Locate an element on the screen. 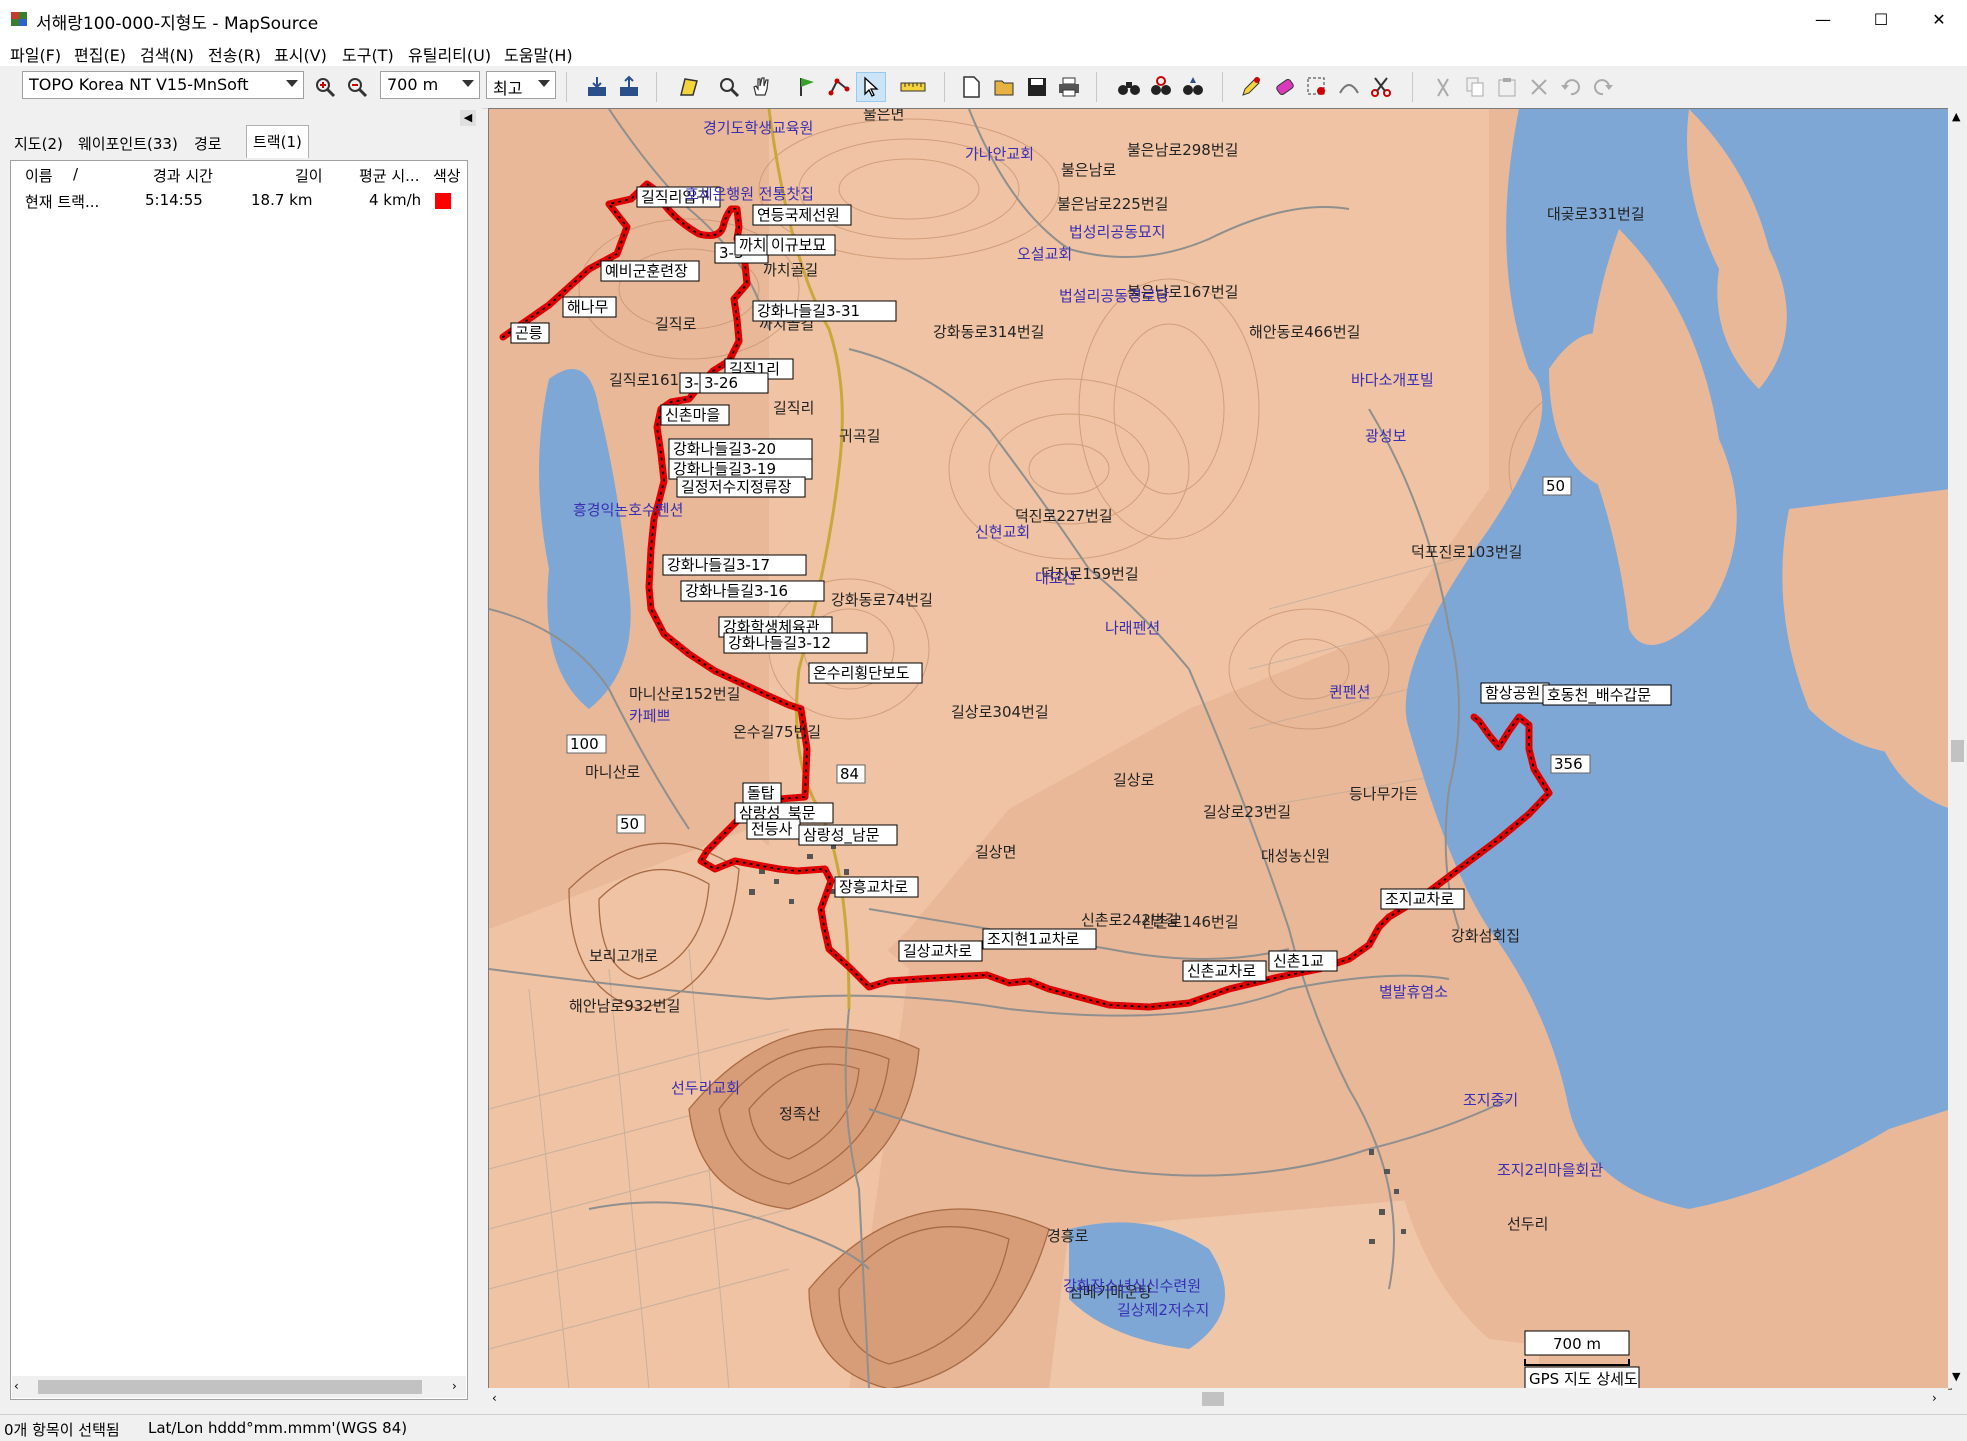 This screenshot has width=1967, height=1441. tab-maps: 지도(2) is located at coordinates (38, 142).